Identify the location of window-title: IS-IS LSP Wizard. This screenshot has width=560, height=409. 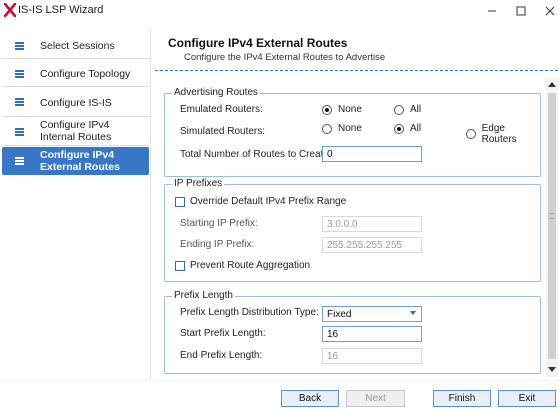
(61, 10).